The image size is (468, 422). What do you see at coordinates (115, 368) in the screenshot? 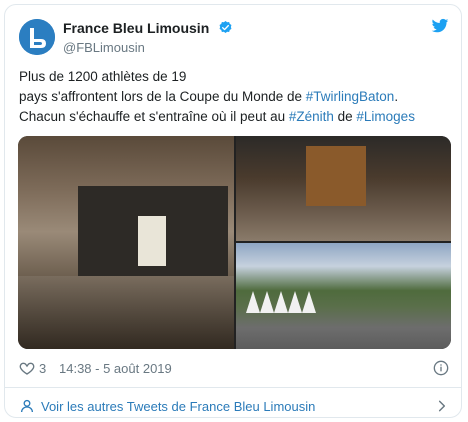
I see `timestamp: 14:38 - 5 août 2019` at bounding box center [115, 368].